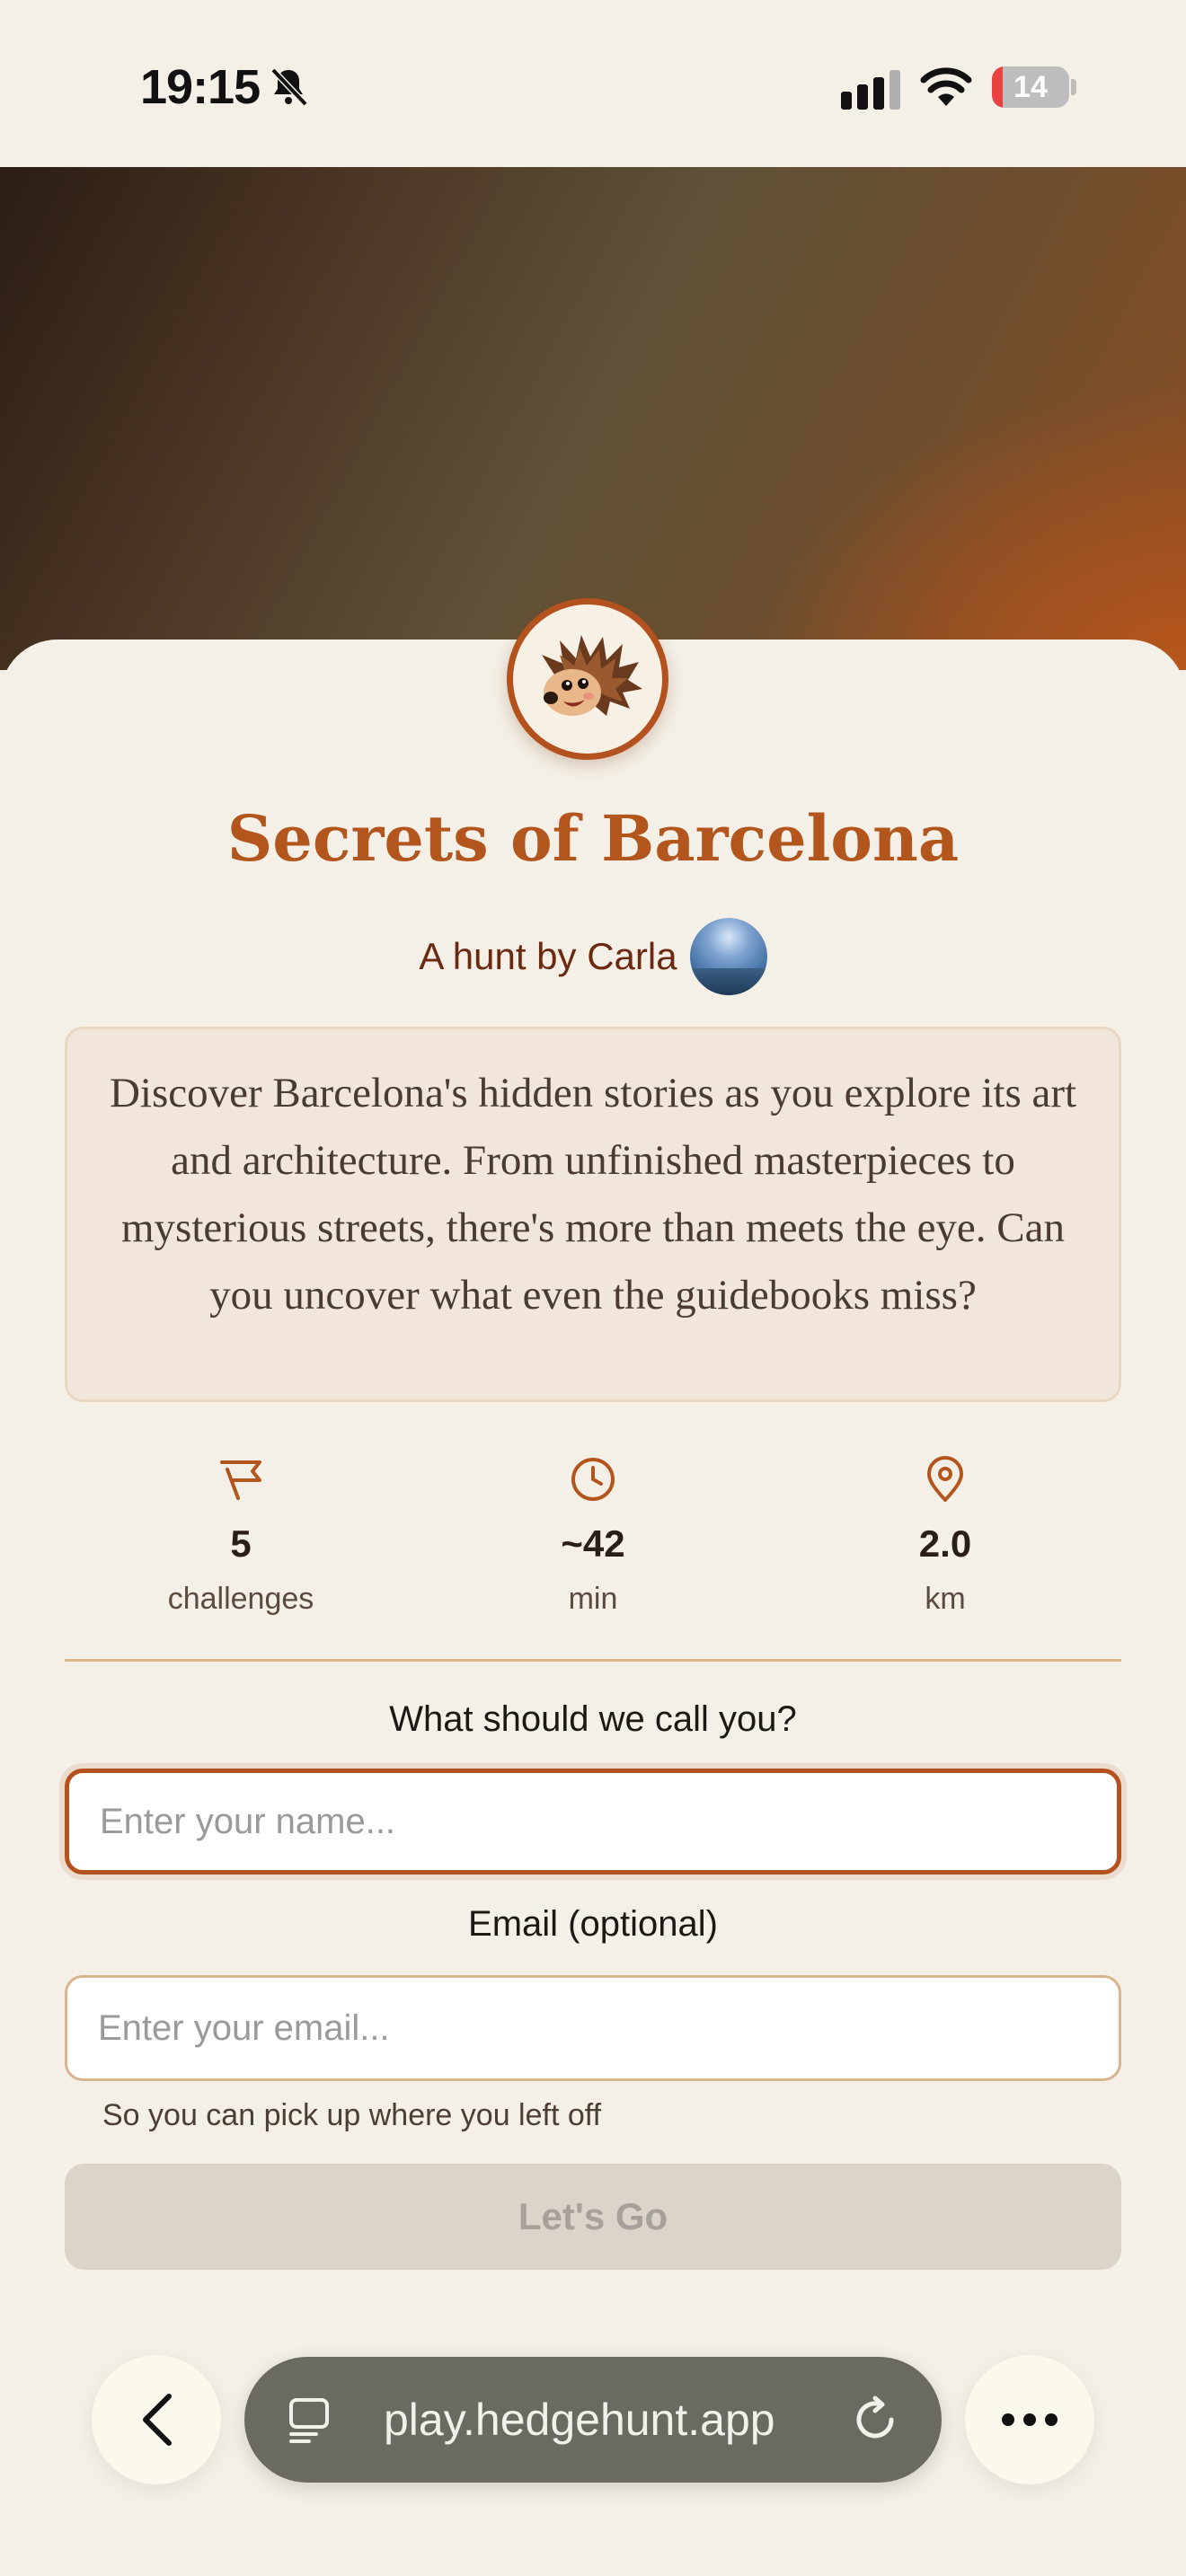 Image resolution: width=1186 pixels, height=2576 pixels. Describe the element at coordinates (945, 1599) in the screenshot. I see `stat-unit: km` at that location.